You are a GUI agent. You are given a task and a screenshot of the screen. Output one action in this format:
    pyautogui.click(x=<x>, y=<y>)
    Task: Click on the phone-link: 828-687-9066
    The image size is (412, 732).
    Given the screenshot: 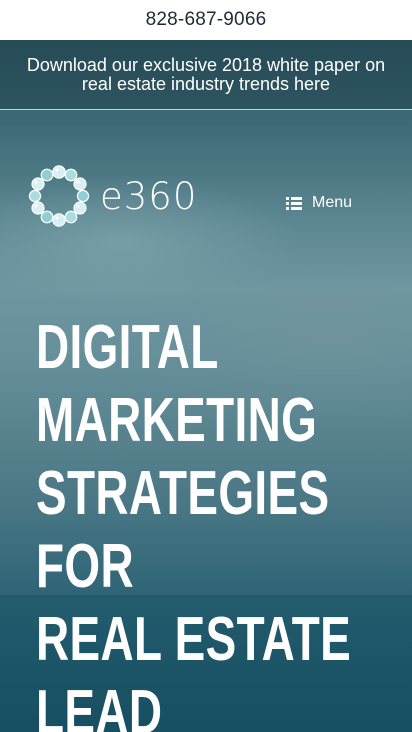 What is the action you would take?
    pyautogui.click(x=206, y=20)
    